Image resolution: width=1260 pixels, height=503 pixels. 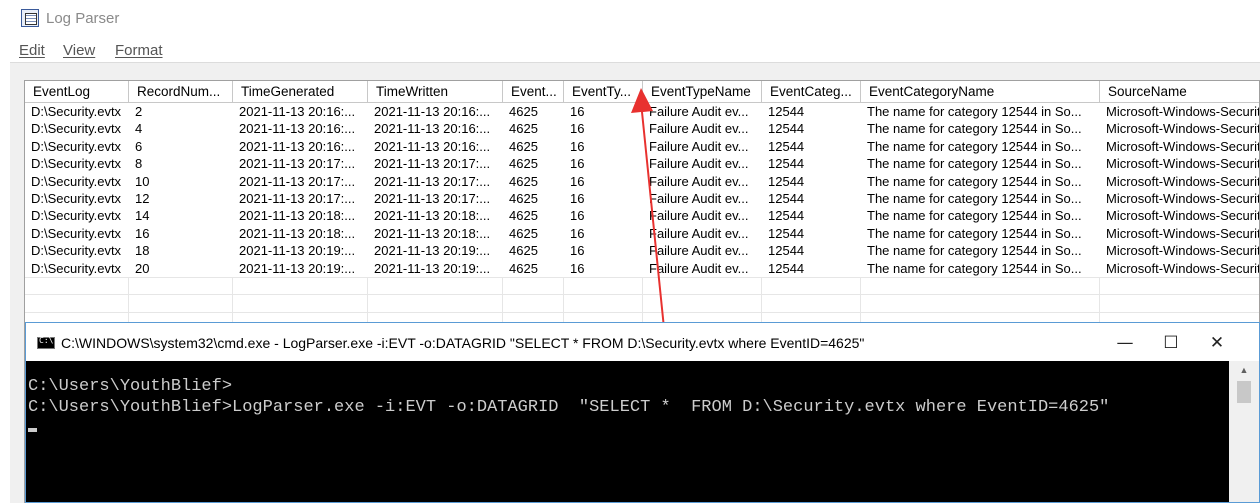 What do you see at coordinates (630, 20) in the screenshot?
I see `log-parser-titlebar: Log Parser` at bounding box center [630, 20].